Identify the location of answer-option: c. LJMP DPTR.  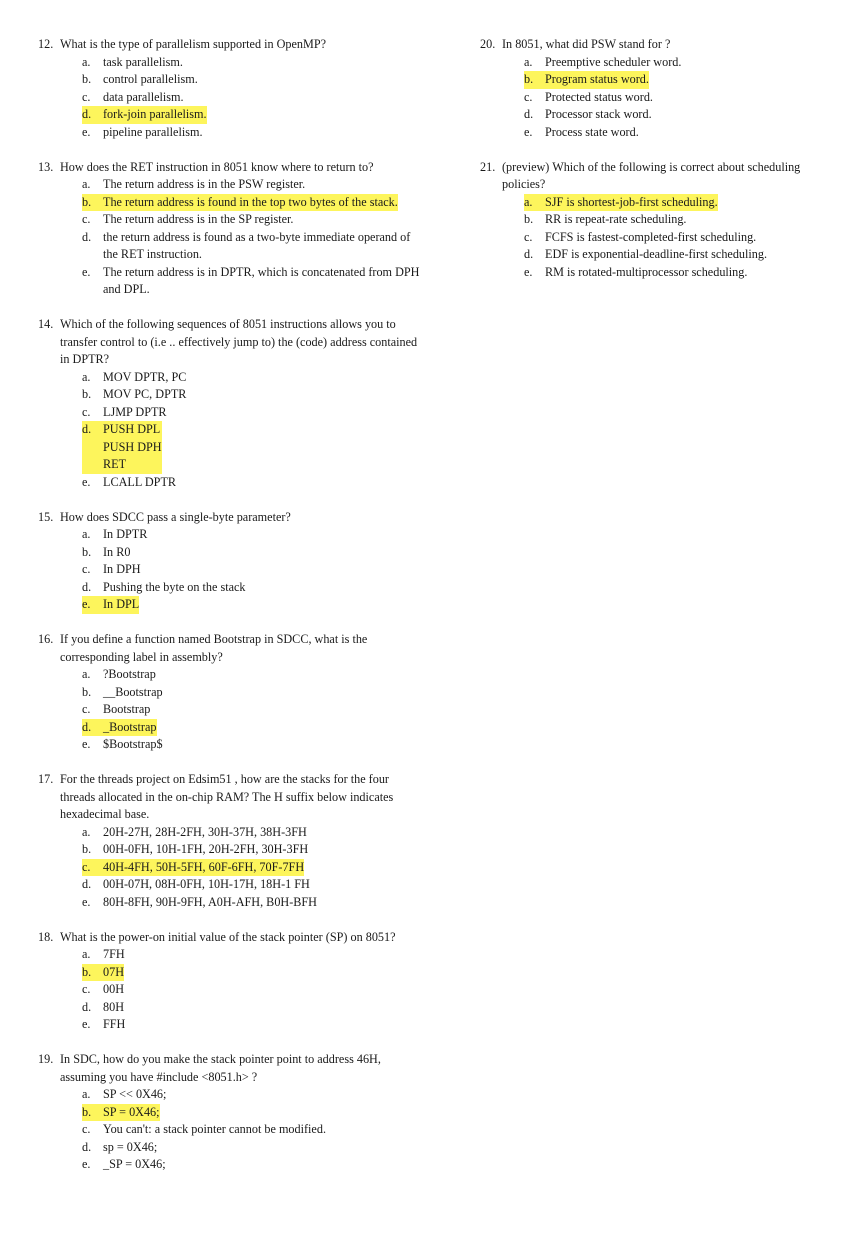
(251, 413).